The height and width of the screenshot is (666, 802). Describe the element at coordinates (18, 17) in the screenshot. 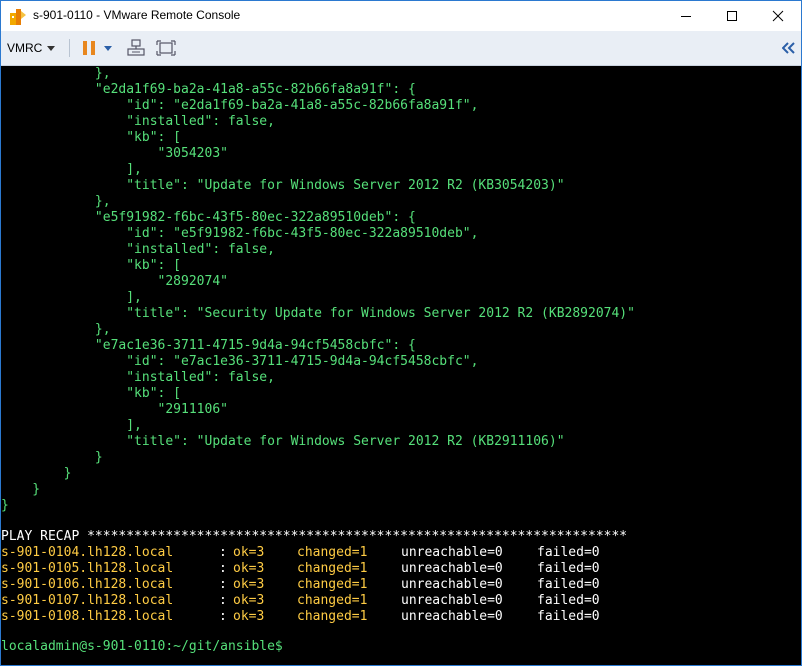

I see `vmware-app-icon` at that location.